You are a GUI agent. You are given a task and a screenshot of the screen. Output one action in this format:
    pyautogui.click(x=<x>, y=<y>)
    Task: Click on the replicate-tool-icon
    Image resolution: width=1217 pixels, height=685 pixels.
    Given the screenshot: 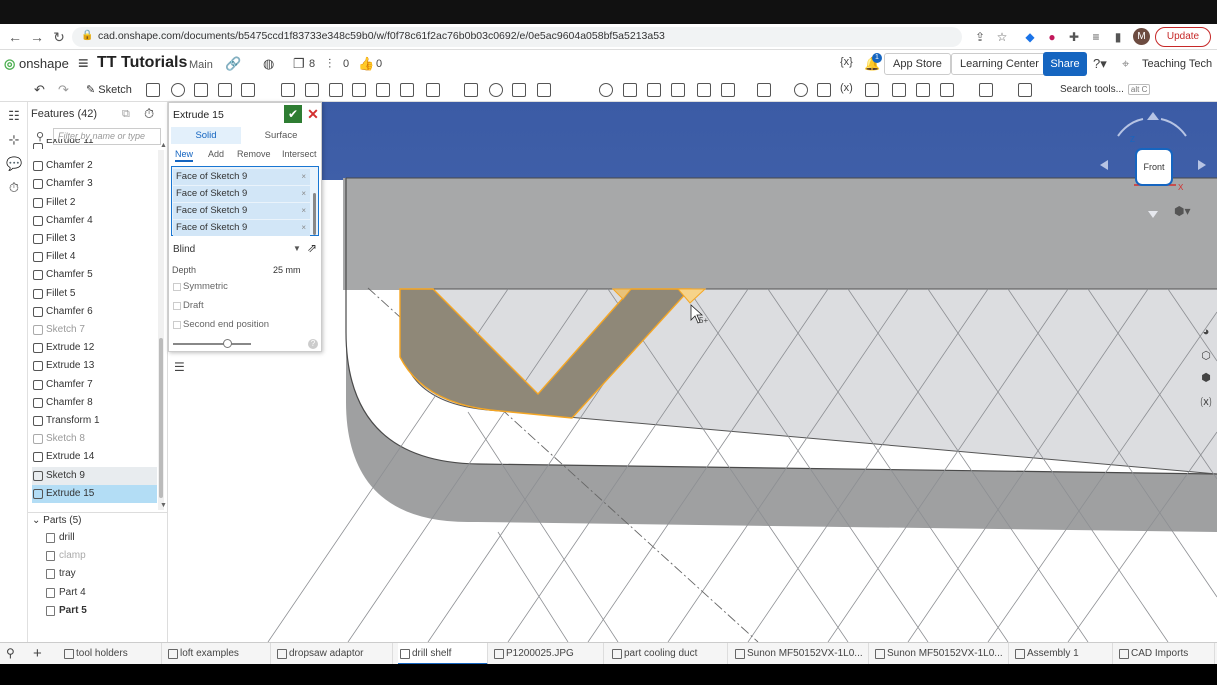 What is the action you would take?
    pyautogui.click(x=872, y=90)
    